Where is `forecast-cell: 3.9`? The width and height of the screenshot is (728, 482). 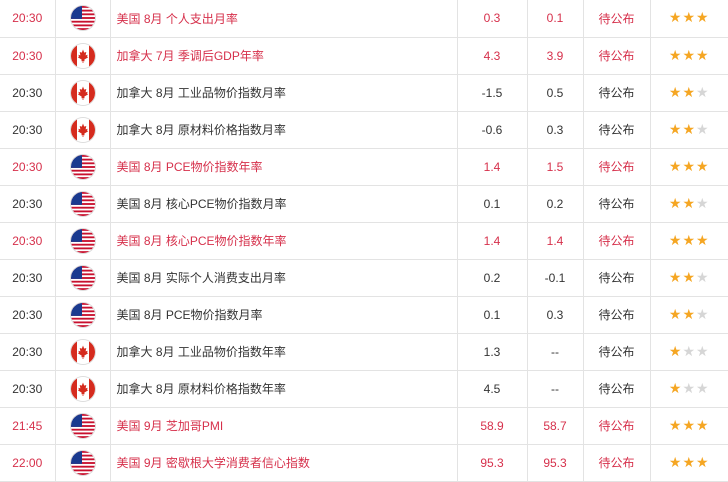
forecast-cell: 3.9 is located at coordinates (555, 56).